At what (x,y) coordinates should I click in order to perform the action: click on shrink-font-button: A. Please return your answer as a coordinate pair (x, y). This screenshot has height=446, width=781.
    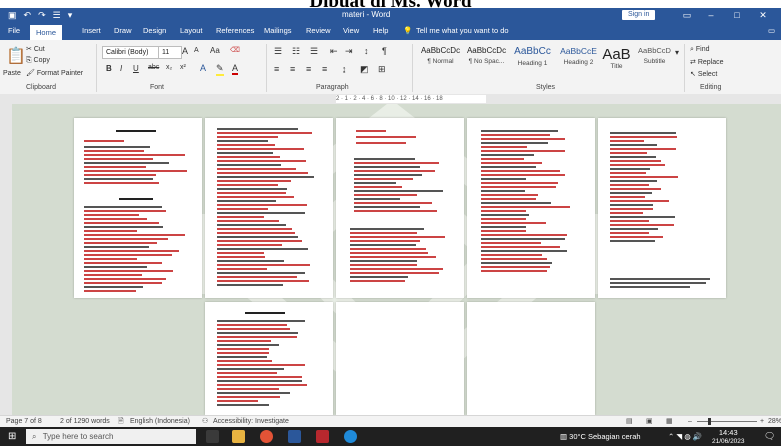
    Looking at the image, I should click on (196, 50).